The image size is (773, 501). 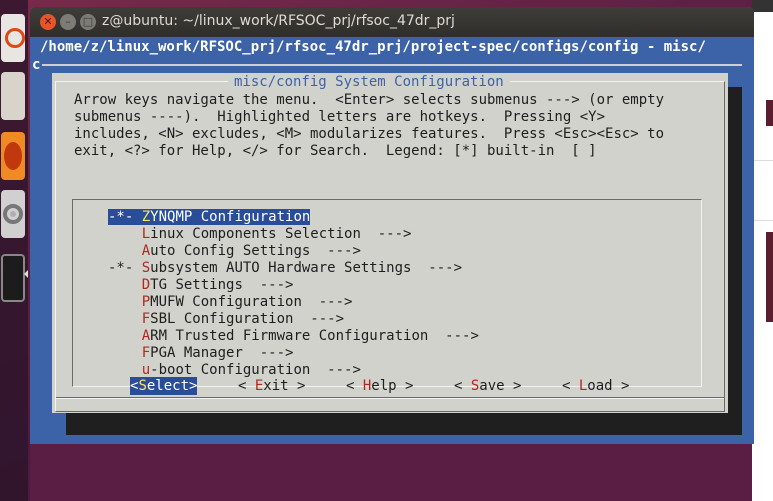 What do you see at coordinates (398, 217) in the screenshot?
I see `menu-item: -*- ZYNQMP Configuration` at bounding box center [398, 217].